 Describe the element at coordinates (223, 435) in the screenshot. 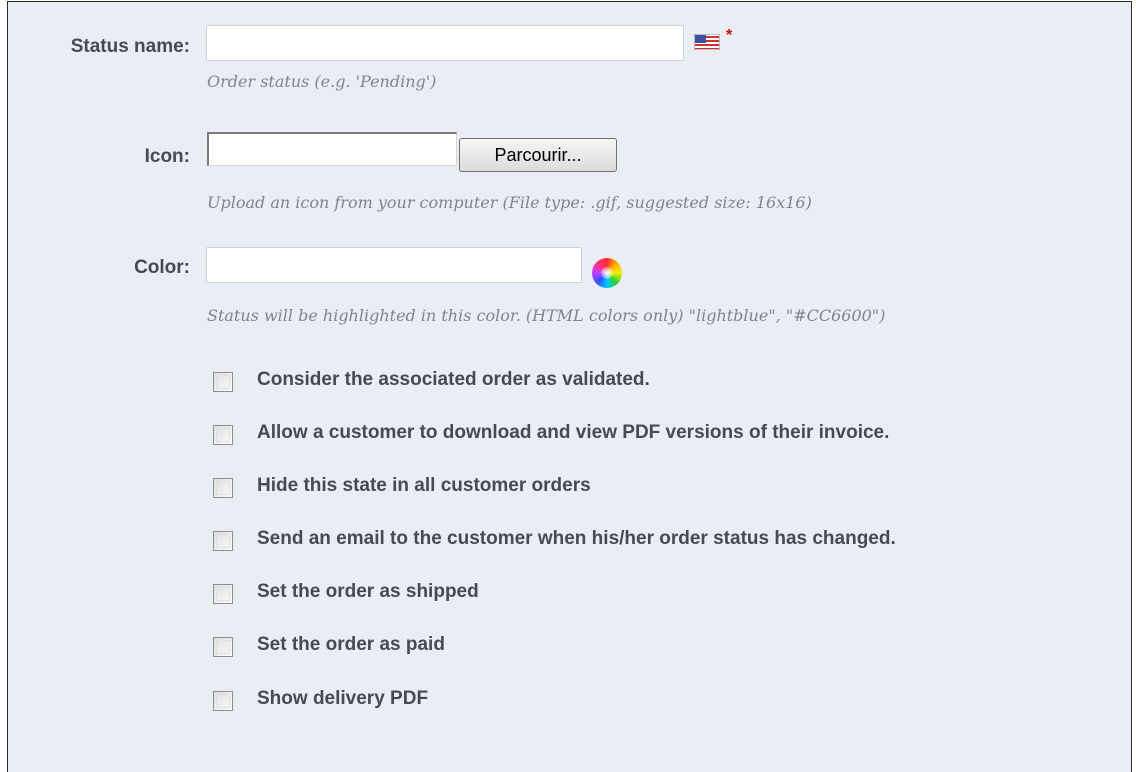

I see `invoice-checkbox` at that location.